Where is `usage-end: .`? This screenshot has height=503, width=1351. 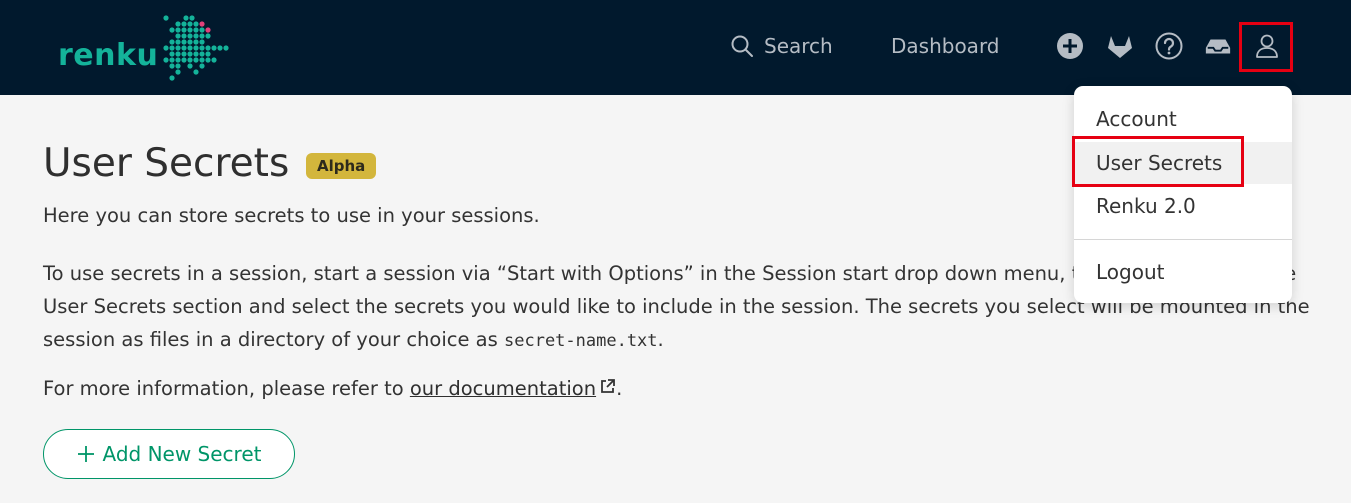 usage-end: . is located at coordinates (660, 339).